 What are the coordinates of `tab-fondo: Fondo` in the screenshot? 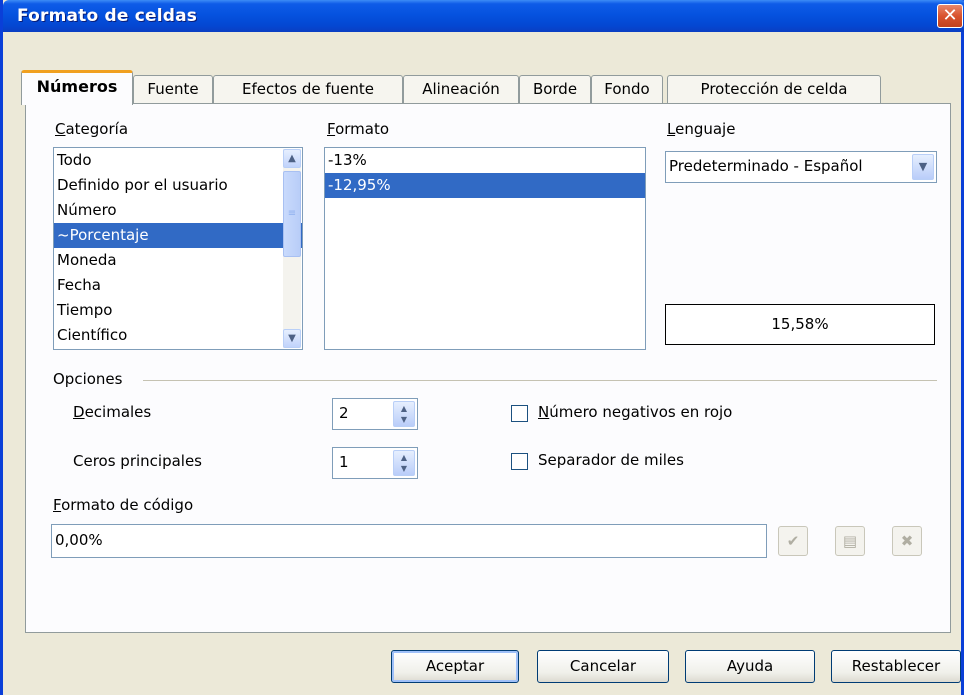 It's located at (627, 89).